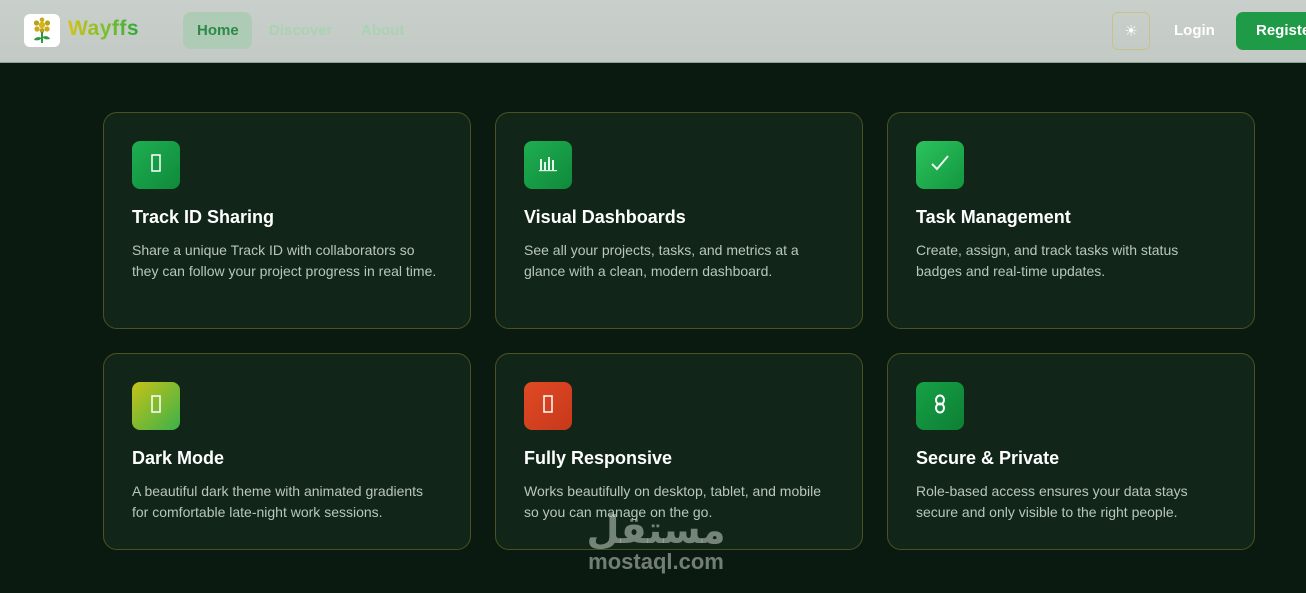  What do you see at coordinates (103, 29) in the screenshot?
I see `brand-name: Wayffs` at bounding box center [103, 29].